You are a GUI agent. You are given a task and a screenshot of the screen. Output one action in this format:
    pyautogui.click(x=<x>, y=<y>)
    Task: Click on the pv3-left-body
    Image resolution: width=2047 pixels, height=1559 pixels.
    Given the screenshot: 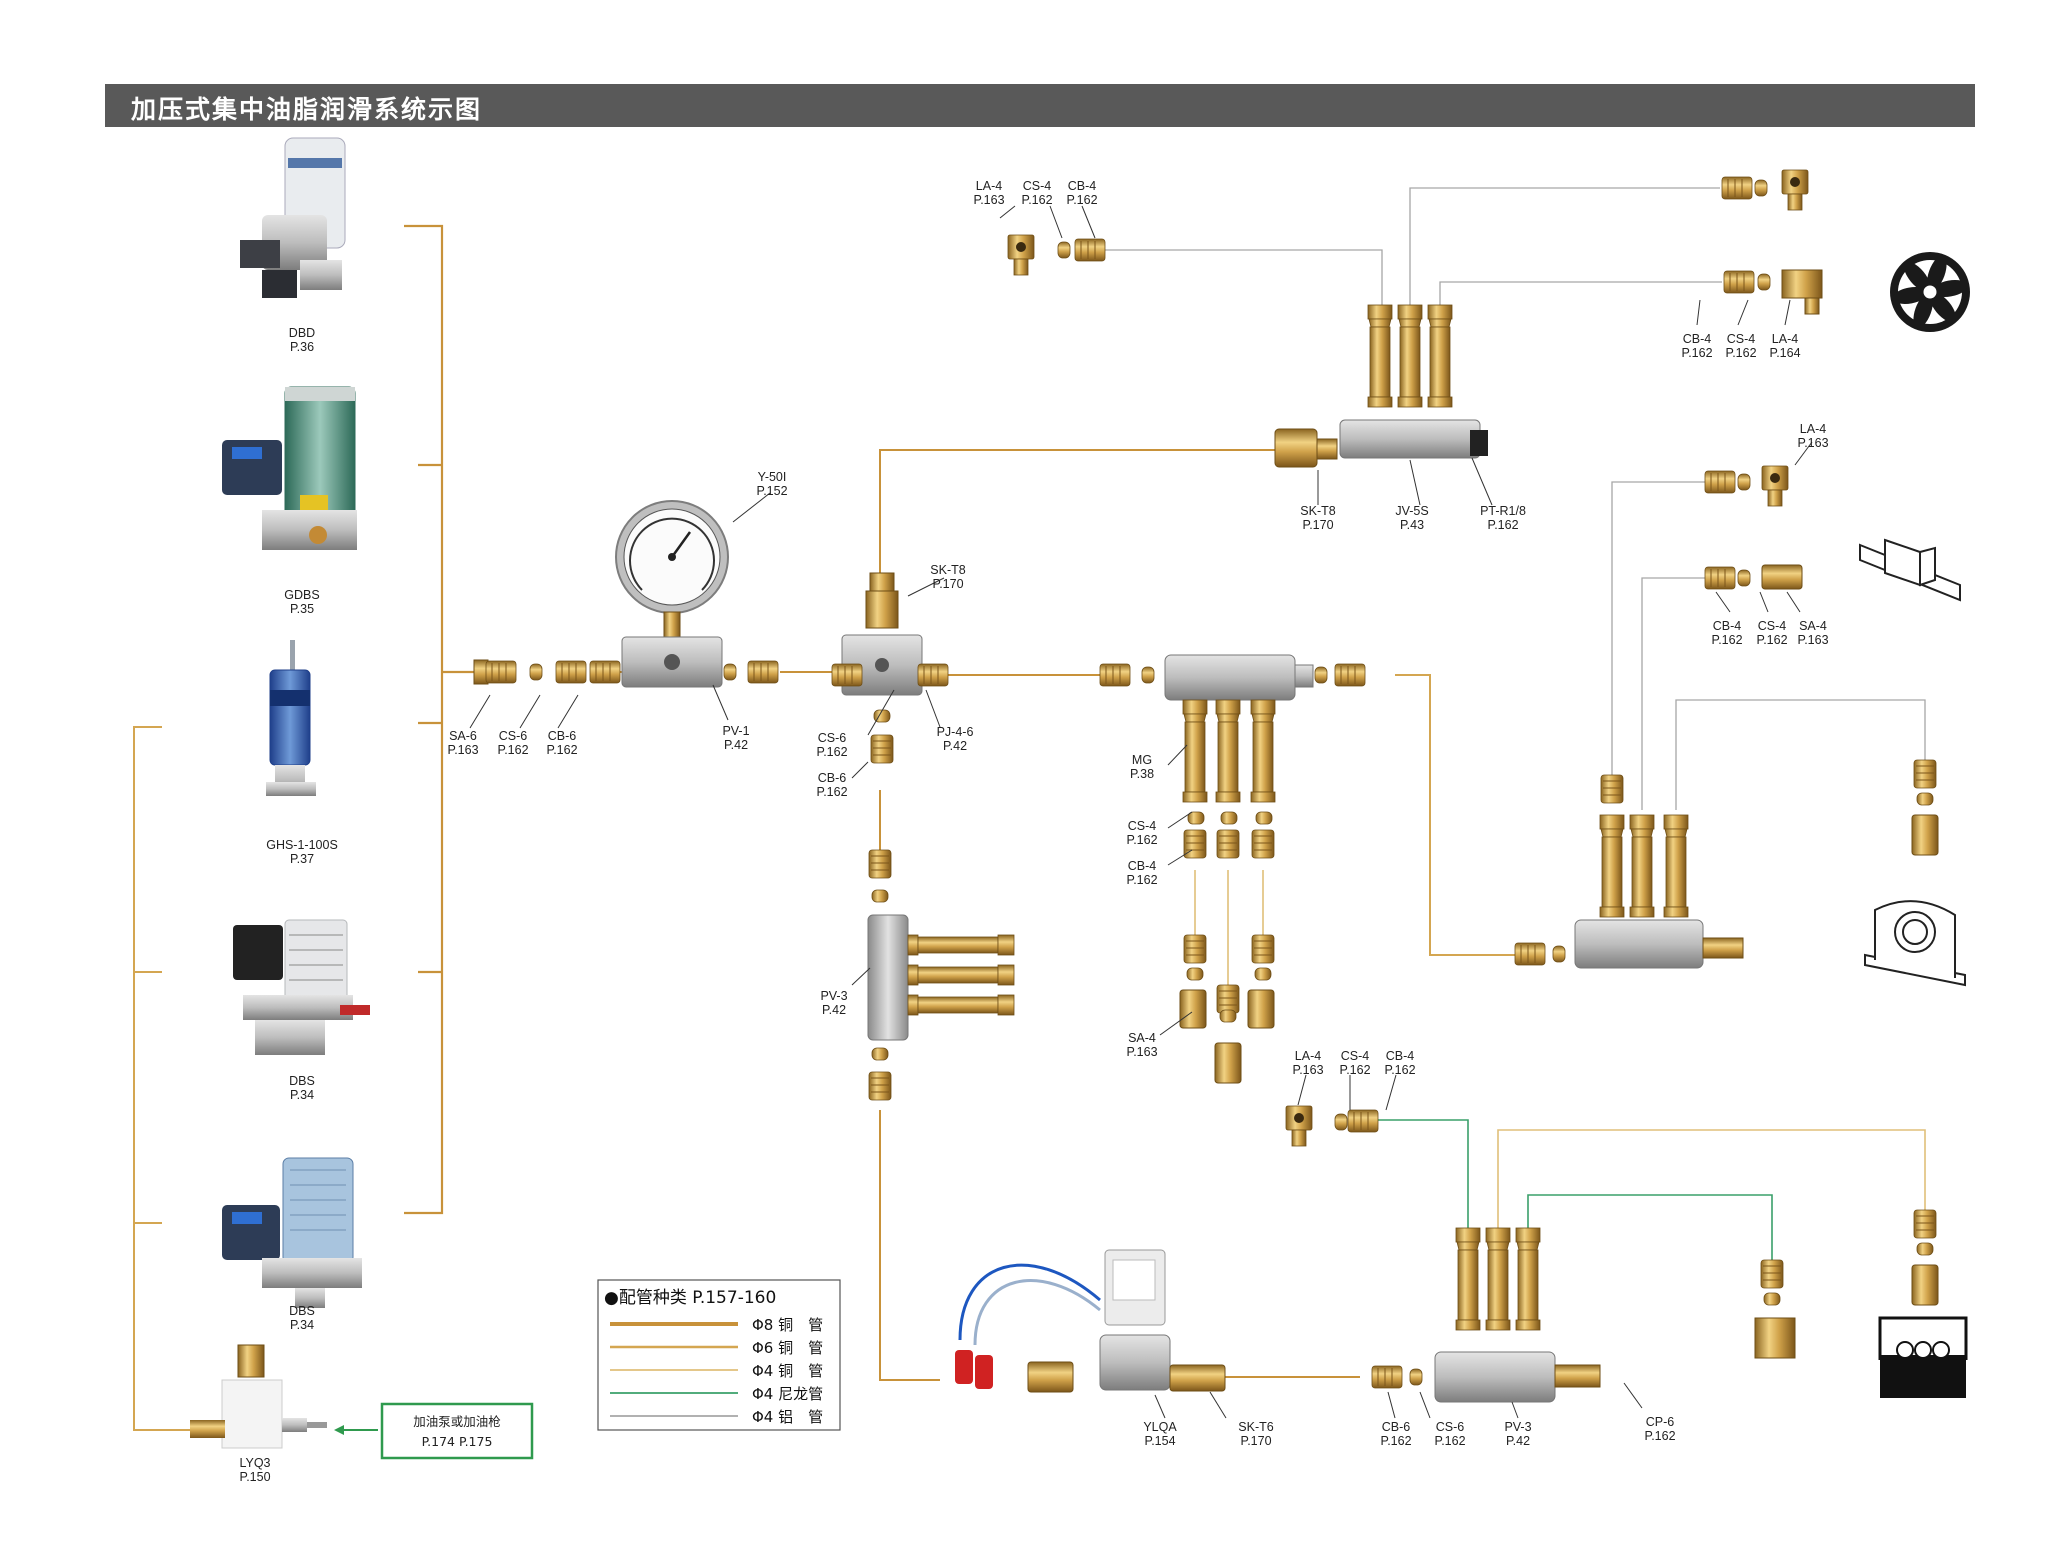 What is the action you would take?
    pyautogui.click(x=941, y=975)
    